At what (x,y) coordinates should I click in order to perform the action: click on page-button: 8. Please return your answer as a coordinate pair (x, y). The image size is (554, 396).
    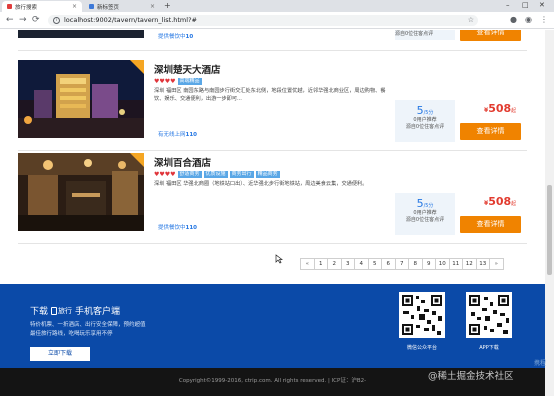
    Looking at the image, I should click on (415, 264).